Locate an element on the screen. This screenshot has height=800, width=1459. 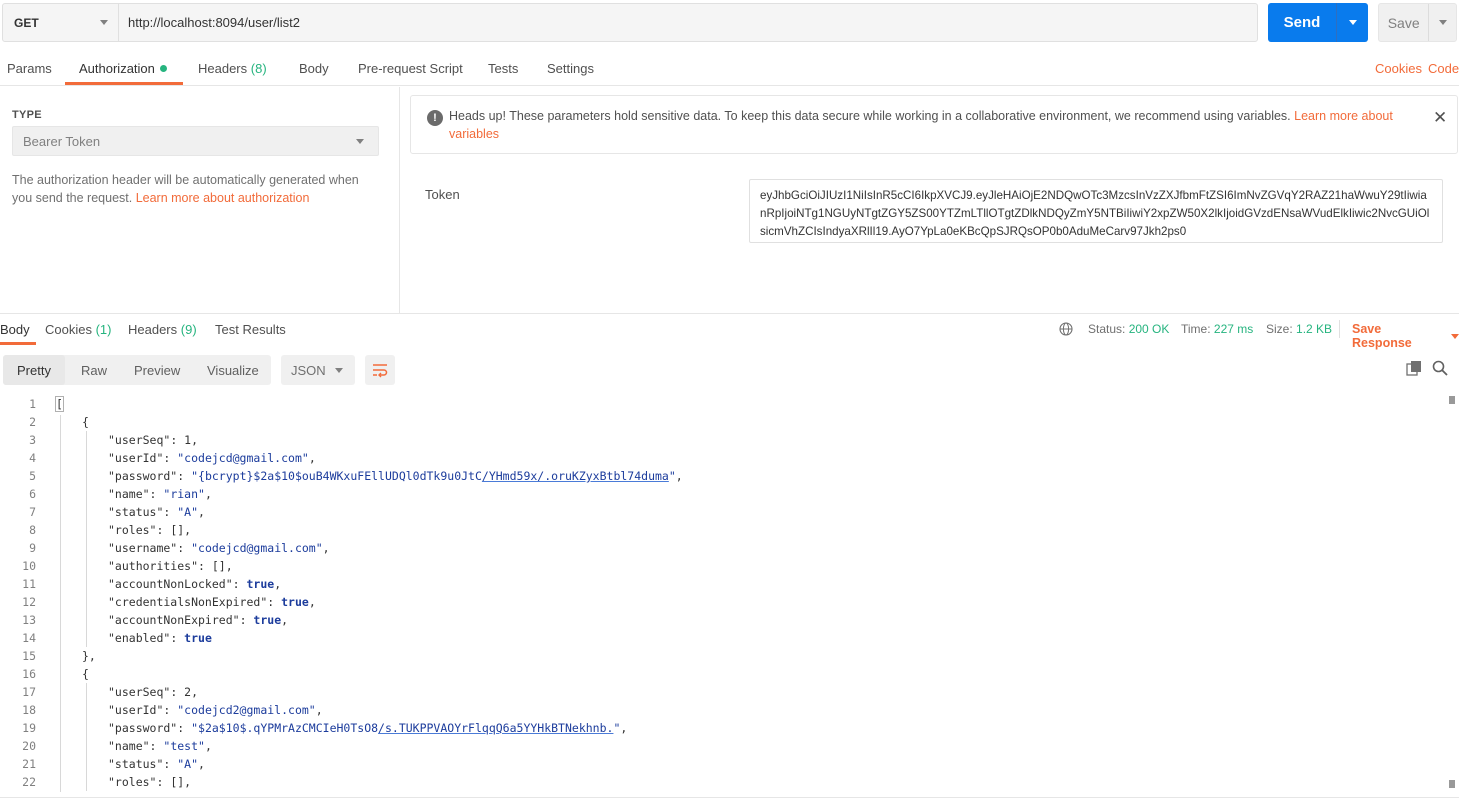
code-line: 3 "userSeq": 1, is located at coordinates (720, 440).